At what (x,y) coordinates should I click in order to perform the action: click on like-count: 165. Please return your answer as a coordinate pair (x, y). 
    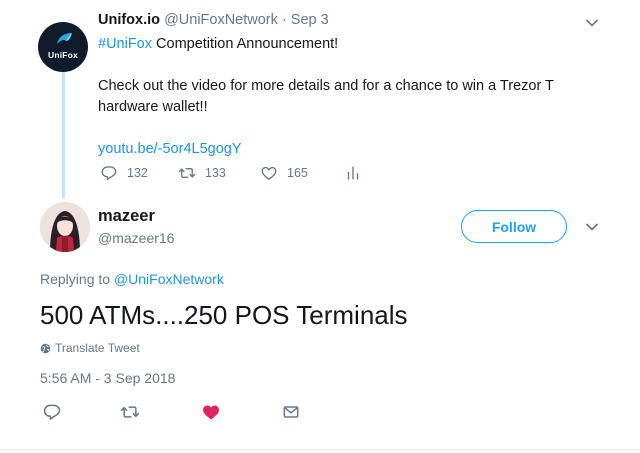
    Looking at the image, I should click on (297, 173).